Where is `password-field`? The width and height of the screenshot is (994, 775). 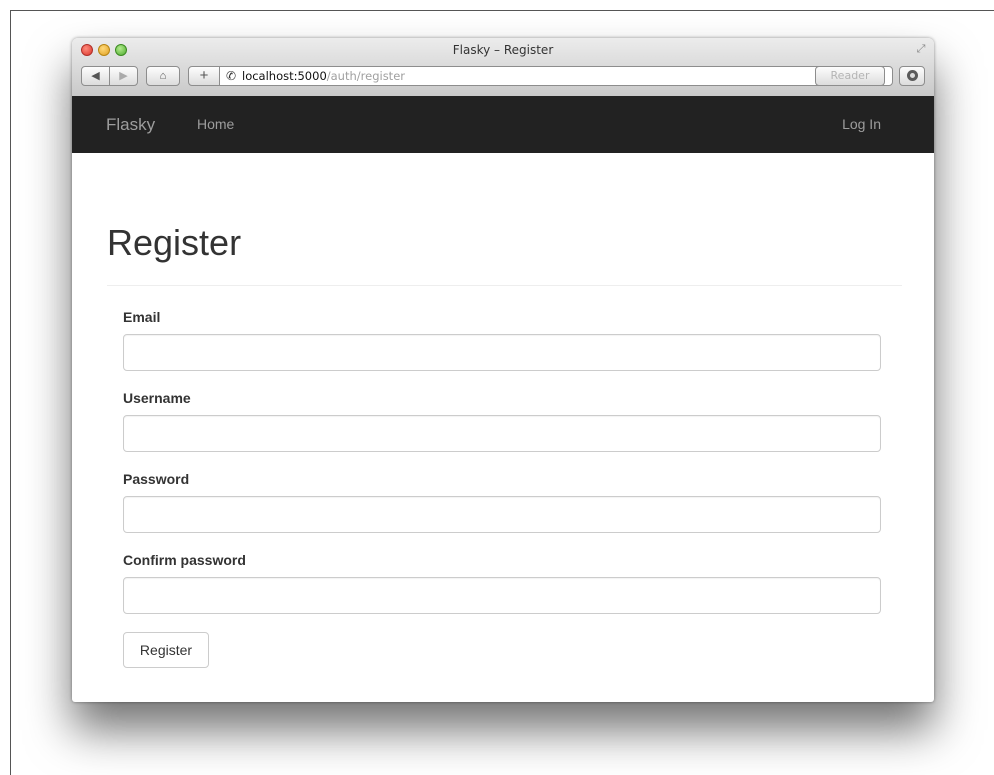 password-field is located at coordinates (502, 514).